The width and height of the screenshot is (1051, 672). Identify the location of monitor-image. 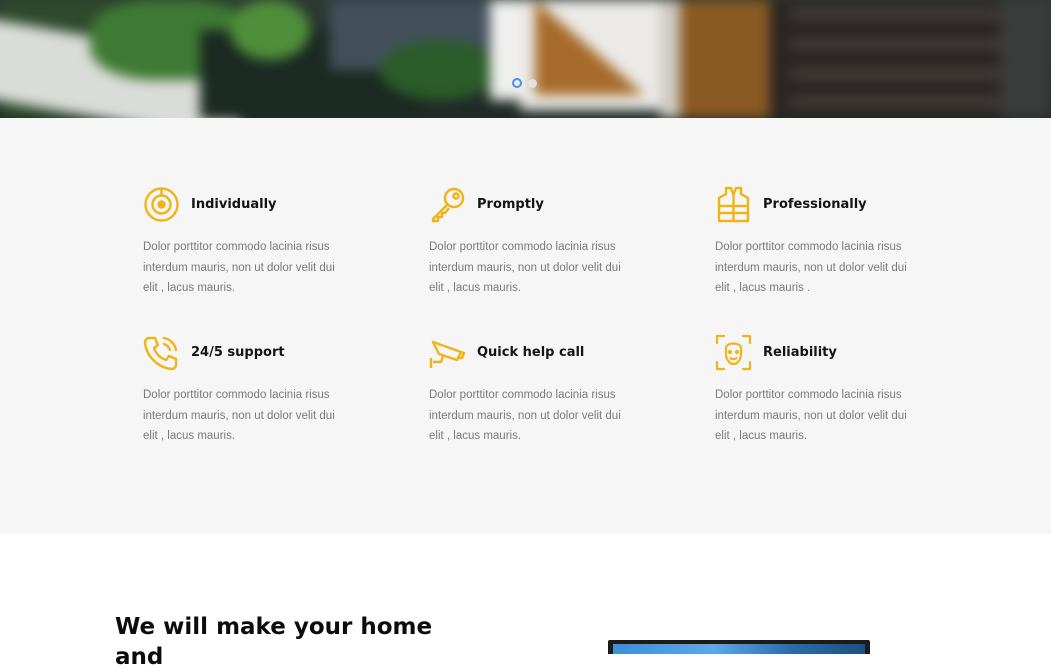
(739, 647).